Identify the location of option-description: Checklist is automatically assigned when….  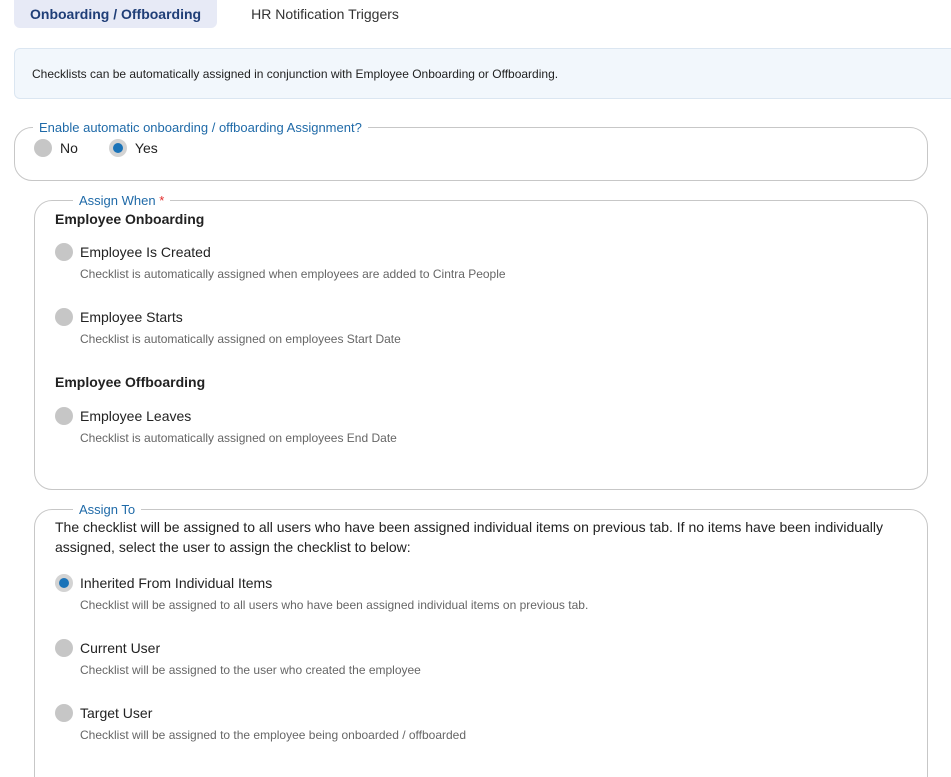
(293, 274).